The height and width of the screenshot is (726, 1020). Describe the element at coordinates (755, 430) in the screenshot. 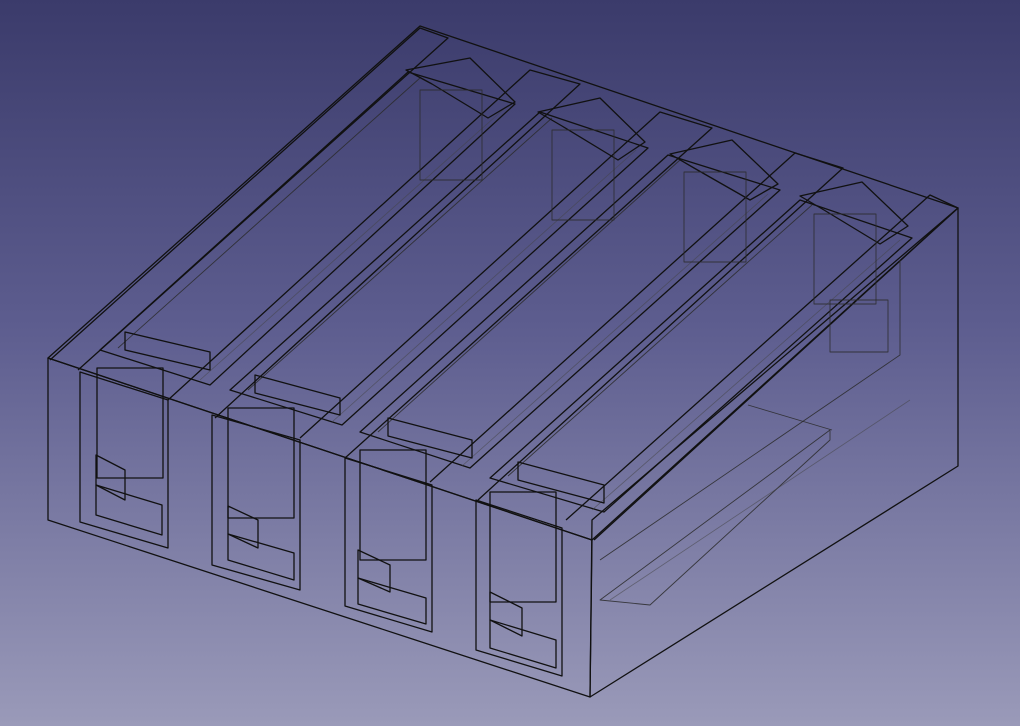

I see `side-internal-details` at that location.